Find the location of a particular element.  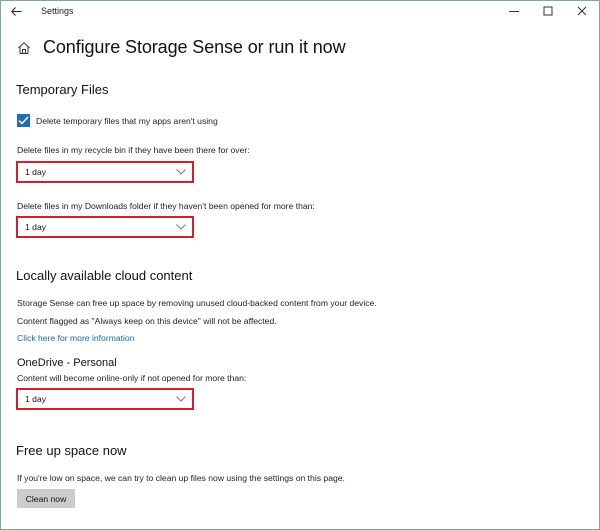

maximize-icon is located at coordinates (548, 12).